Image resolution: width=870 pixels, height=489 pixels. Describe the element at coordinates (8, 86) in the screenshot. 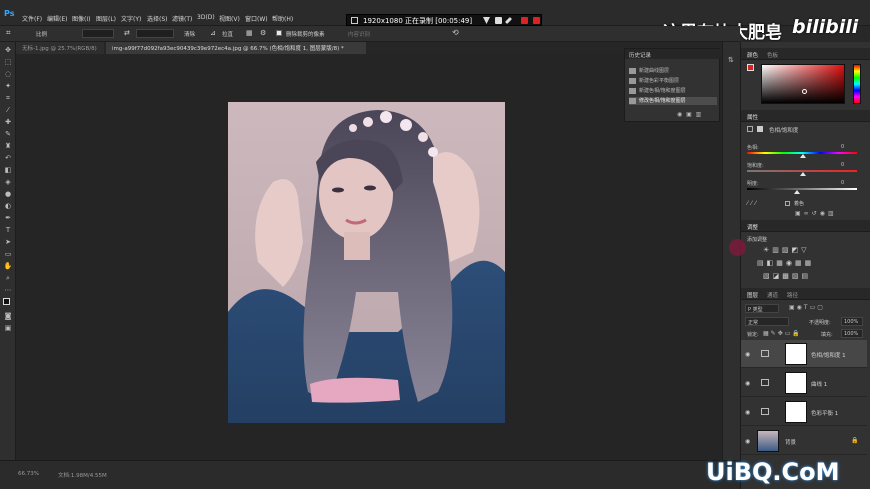

I see `magic-wand-icon: ✦` at that location.